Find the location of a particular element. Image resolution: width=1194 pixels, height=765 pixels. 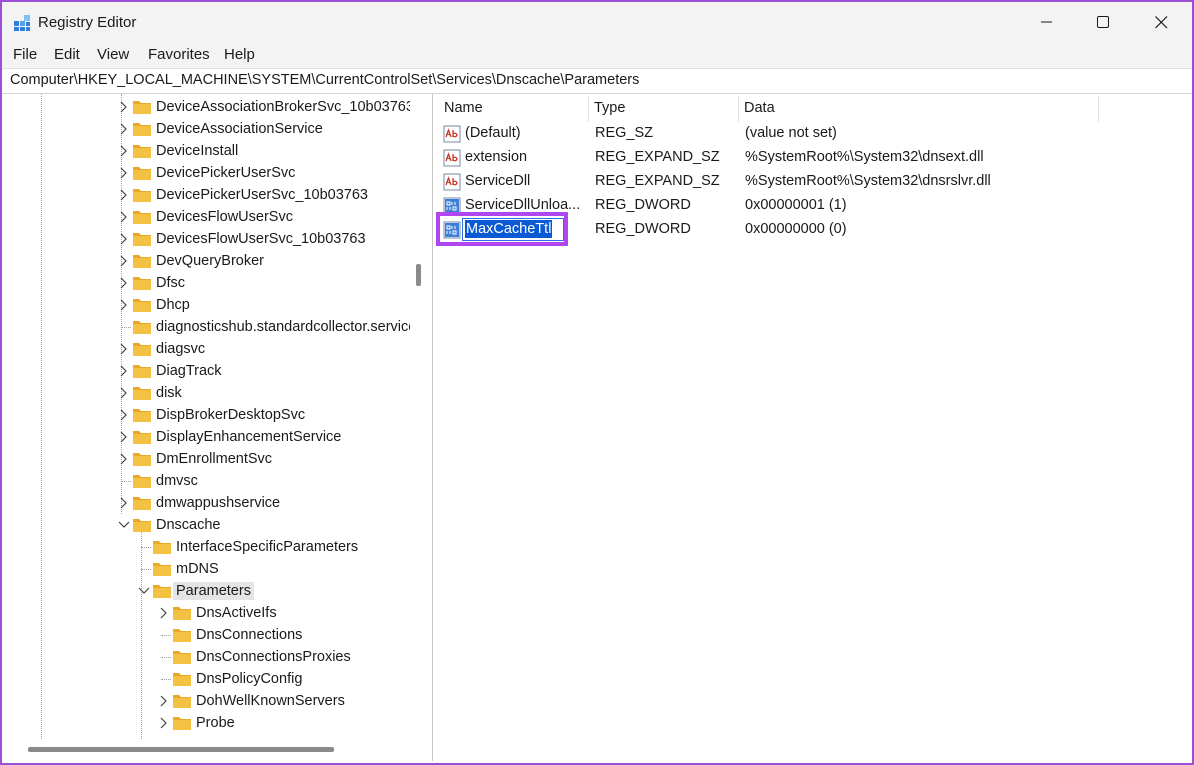

tree-item-label: DisplayEnhancementService is located at coordinates (248, 437).